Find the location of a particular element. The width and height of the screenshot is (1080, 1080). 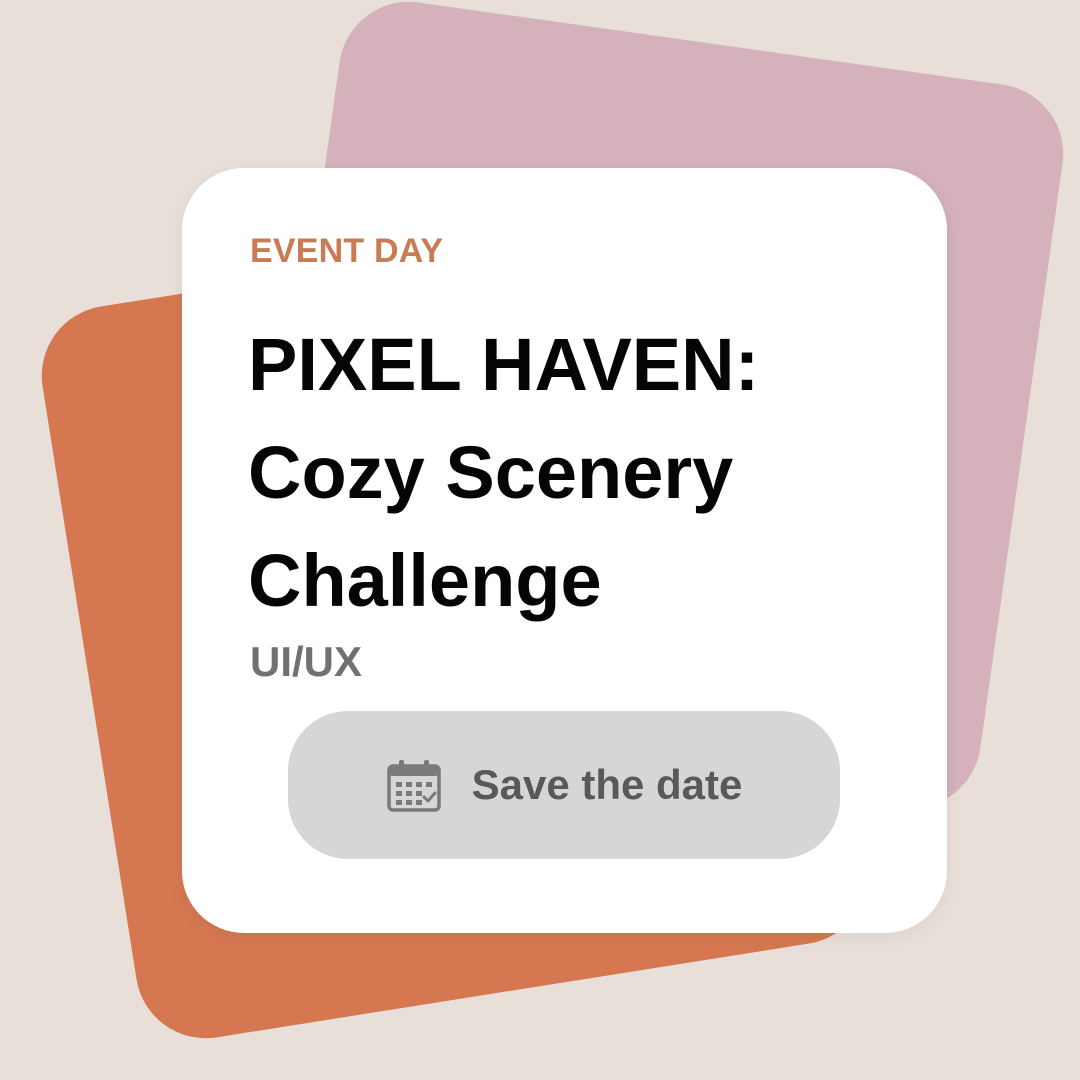

event-title-line: Cozy Scenery is located at coordinates (491, 472).